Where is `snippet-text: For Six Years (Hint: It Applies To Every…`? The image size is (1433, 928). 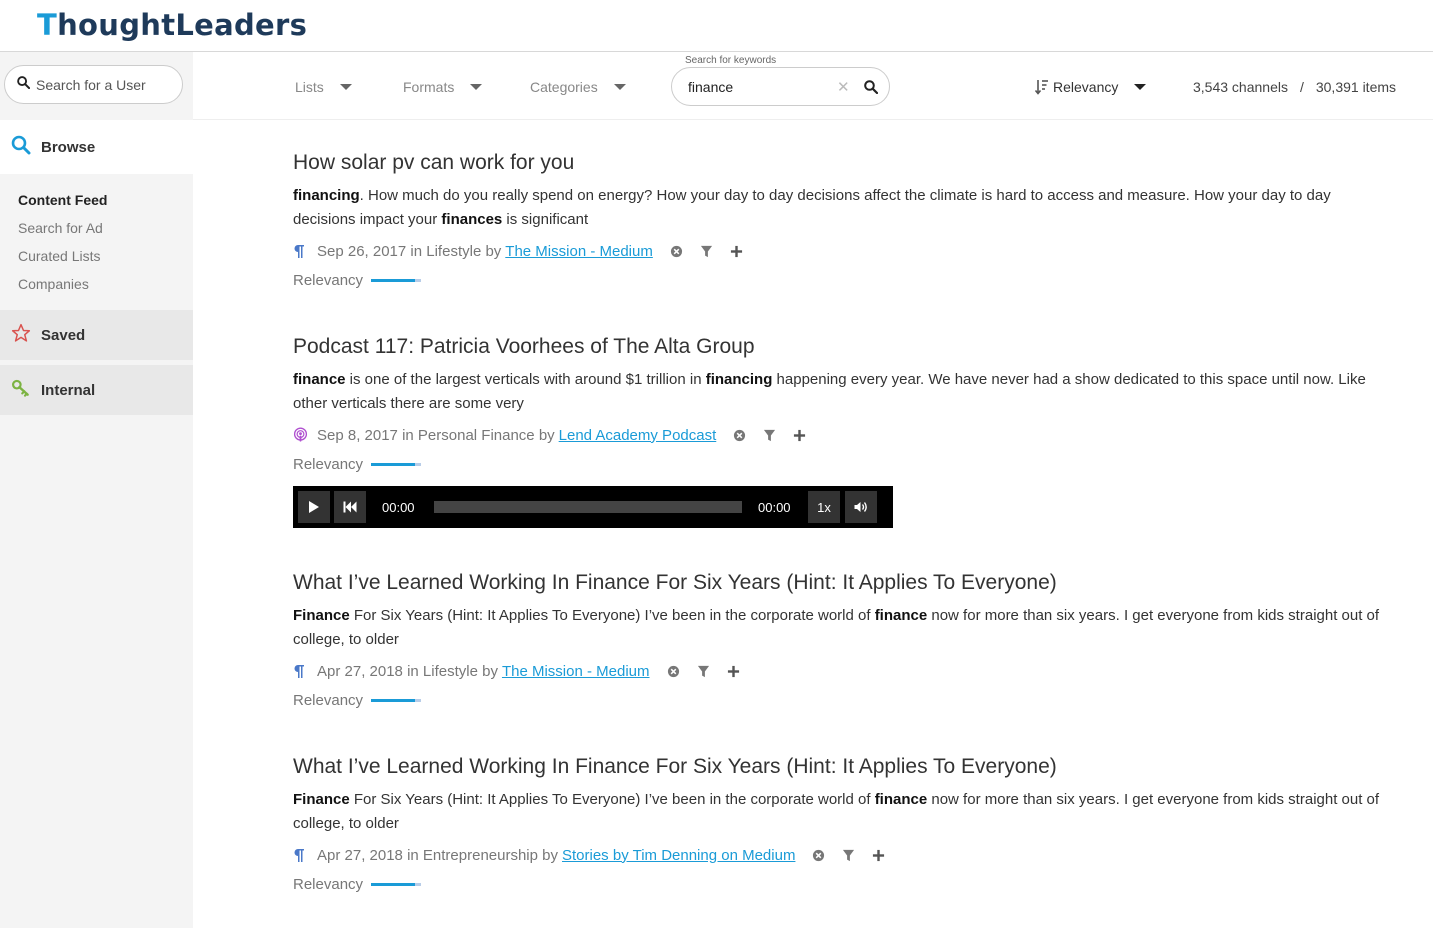 snippet-text: For Six Years (Hint: It Applies To Every… is located at coordinates (612, 799).